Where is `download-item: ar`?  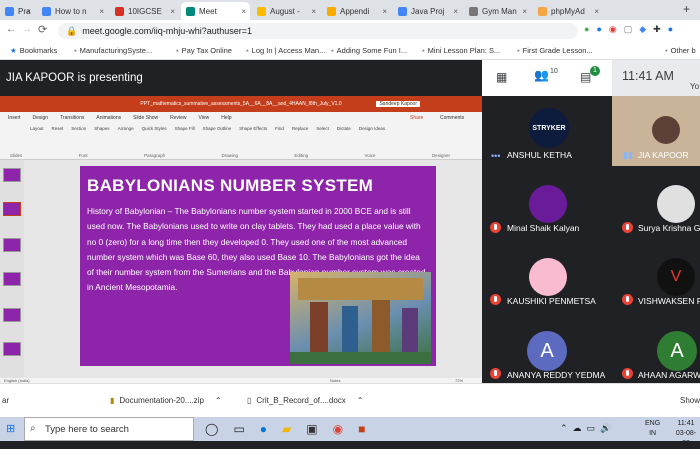 download-item: ar is located at coordinates (5, 400).